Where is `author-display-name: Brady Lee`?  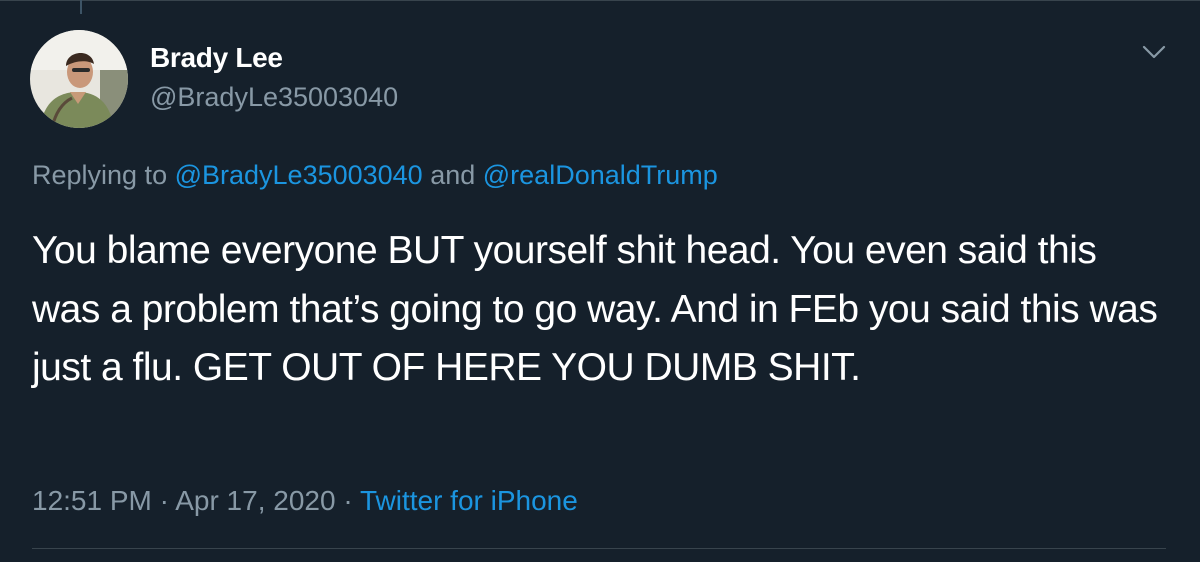
author-display-name: Brady Lee is located at coordinates (216, 58).